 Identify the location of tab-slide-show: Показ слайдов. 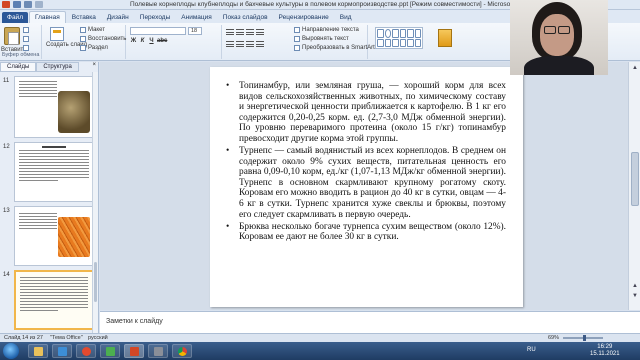
(245, 17).